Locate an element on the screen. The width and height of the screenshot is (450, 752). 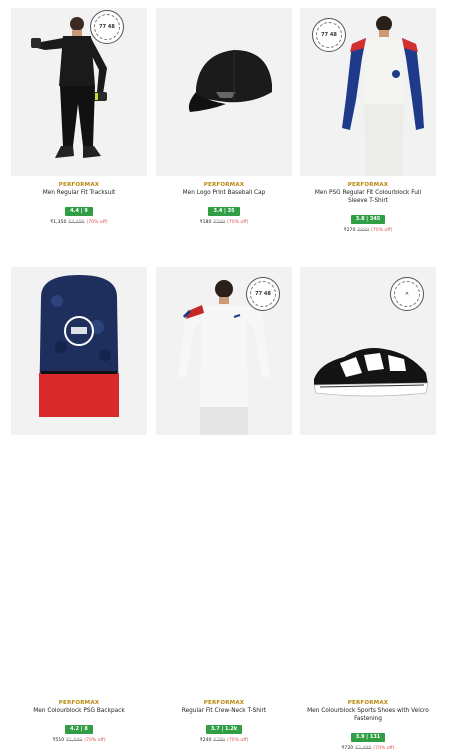
rating-badge: 4.2 | 8 is located at coordinates (79, 729).